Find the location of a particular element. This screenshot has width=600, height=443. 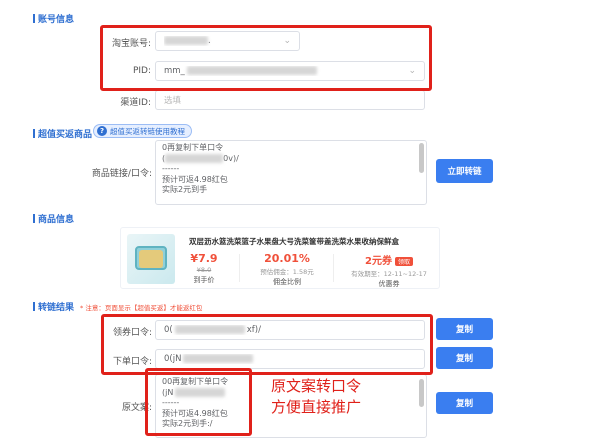

commission-metric: 20.01% 预估佣金：1.58元 佣金比例 is located at coordinates (287, 269).